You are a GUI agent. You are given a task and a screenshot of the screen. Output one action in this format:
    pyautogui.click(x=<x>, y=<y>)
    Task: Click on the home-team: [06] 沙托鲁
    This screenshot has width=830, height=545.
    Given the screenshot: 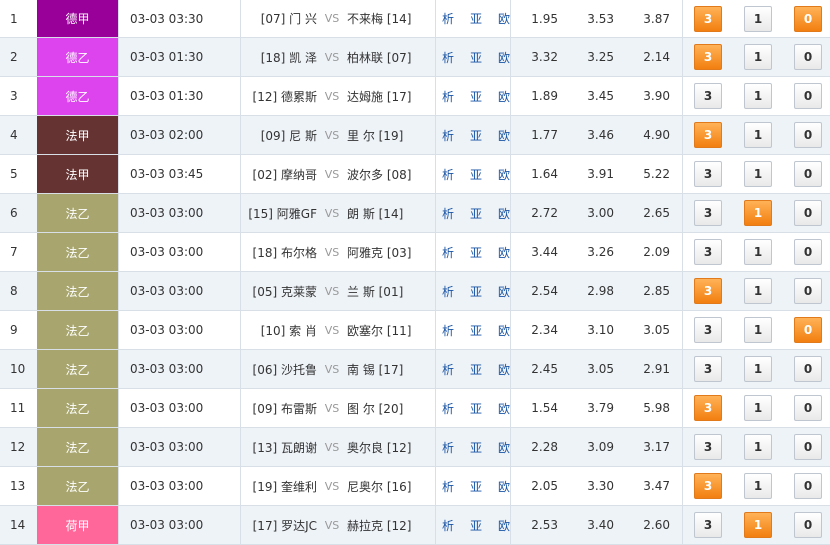 What is the action you would take?
    pyautogui.click(x=278, y=369)
    